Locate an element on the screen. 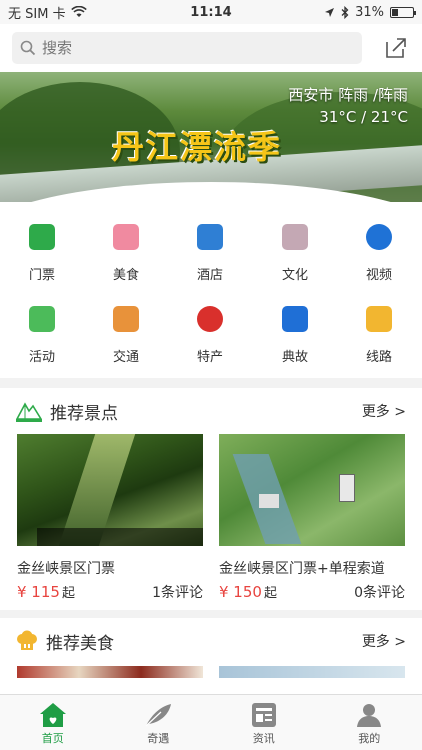 The width and height of the screenshot is (422, 750). spot-card: 金丝峡景区门票 ¥ 115 起 1条评论 is located at coordinates (110, 518).